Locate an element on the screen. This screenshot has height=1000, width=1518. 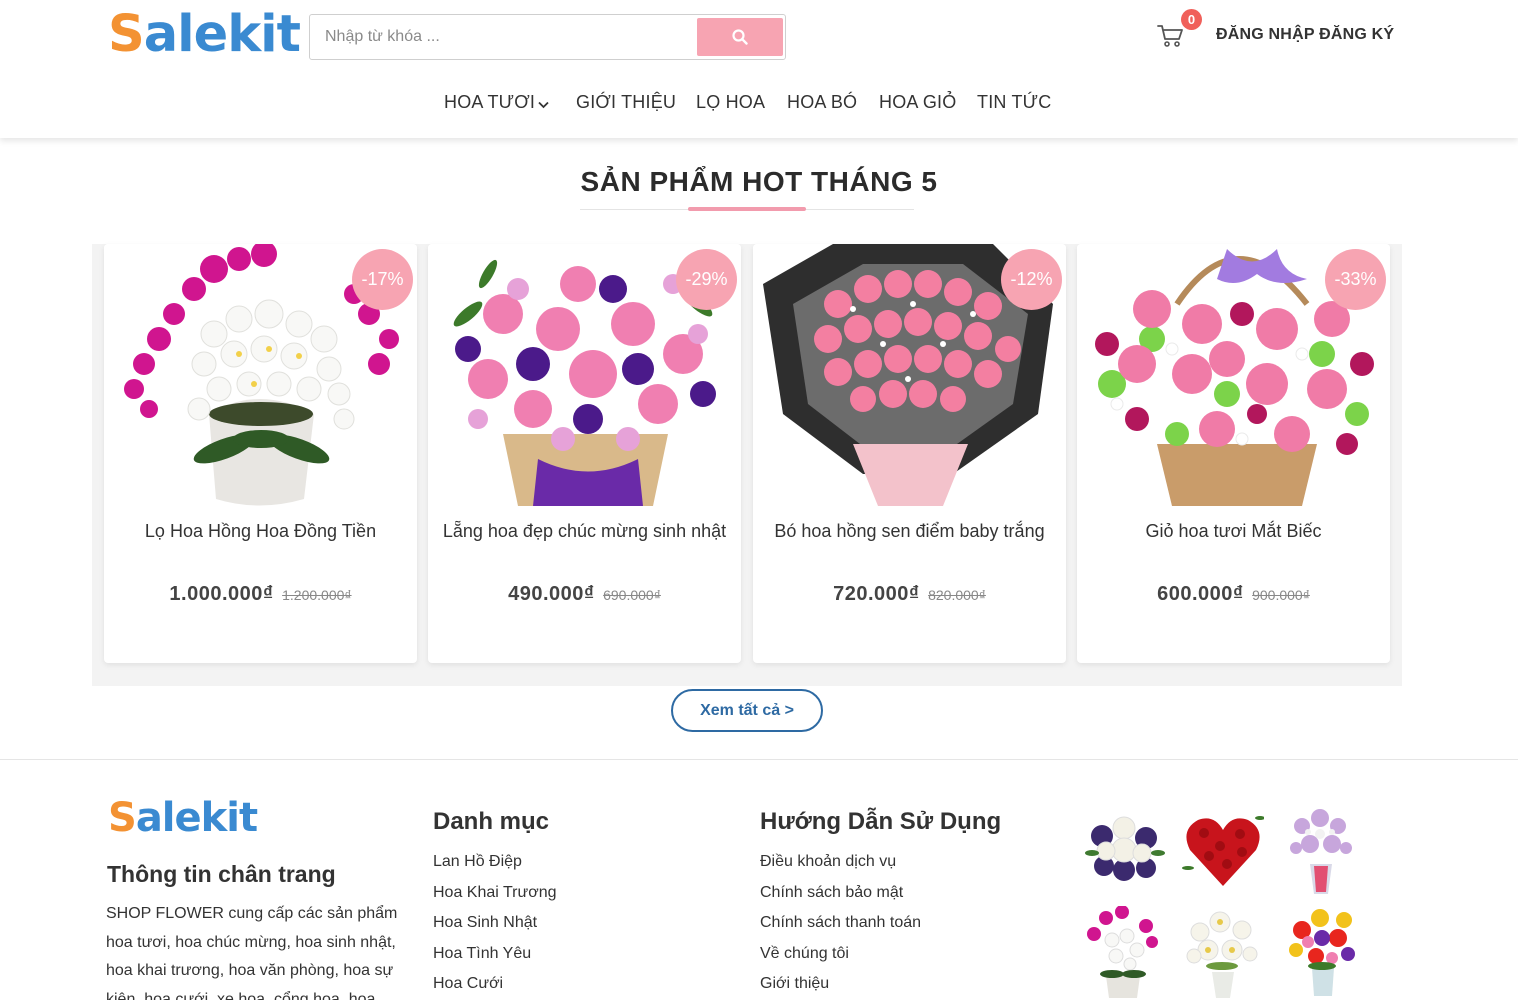
product-prices: 490.000₫ 690.000₫ is located at coordinates (584, 594).